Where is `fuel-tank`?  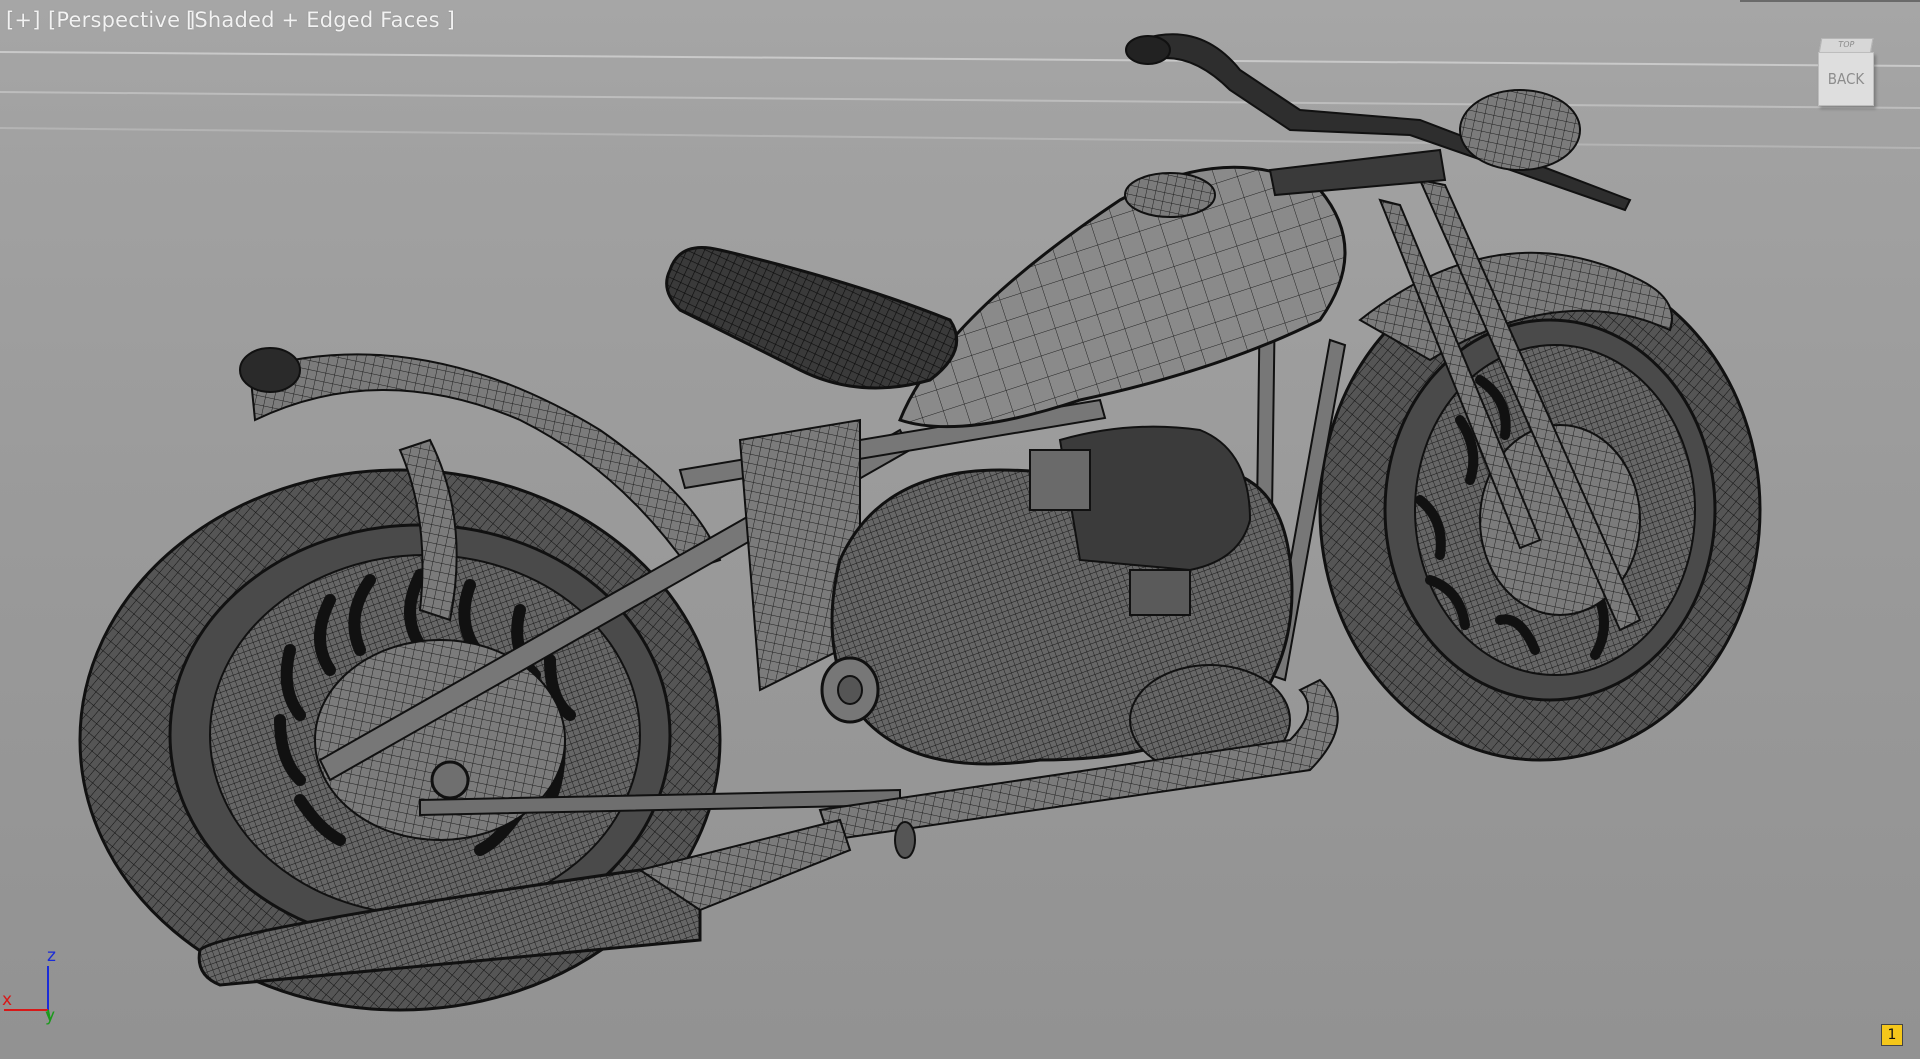
fuel-tank is located at coordinates (1122, 297).